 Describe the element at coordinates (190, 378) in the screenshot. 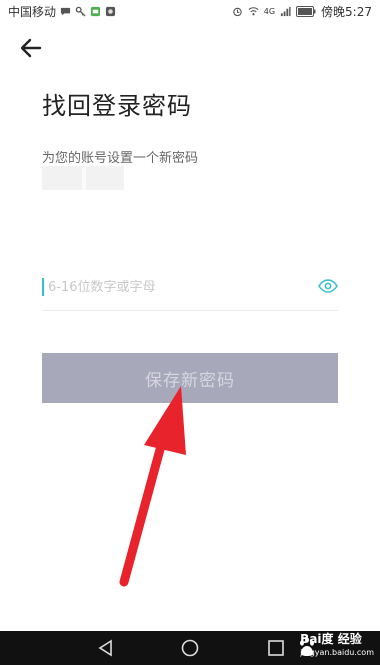

I see `save-new-password-button: 保存新密码` at that location.